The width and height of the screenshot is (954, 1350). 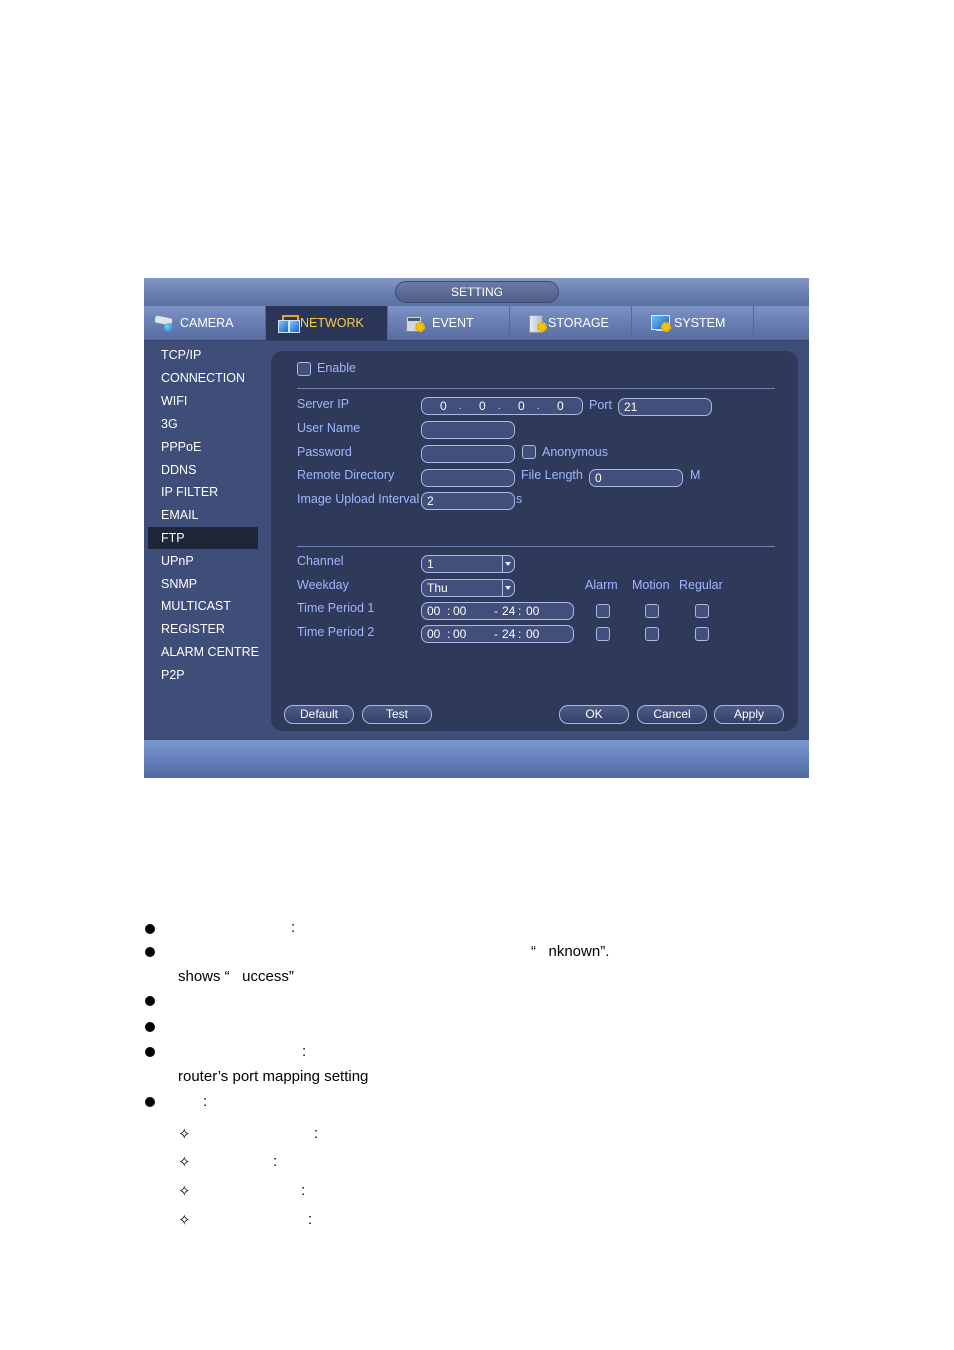 I want to click on sidebar-item-3g: 3G, so click(x=203, y=424).